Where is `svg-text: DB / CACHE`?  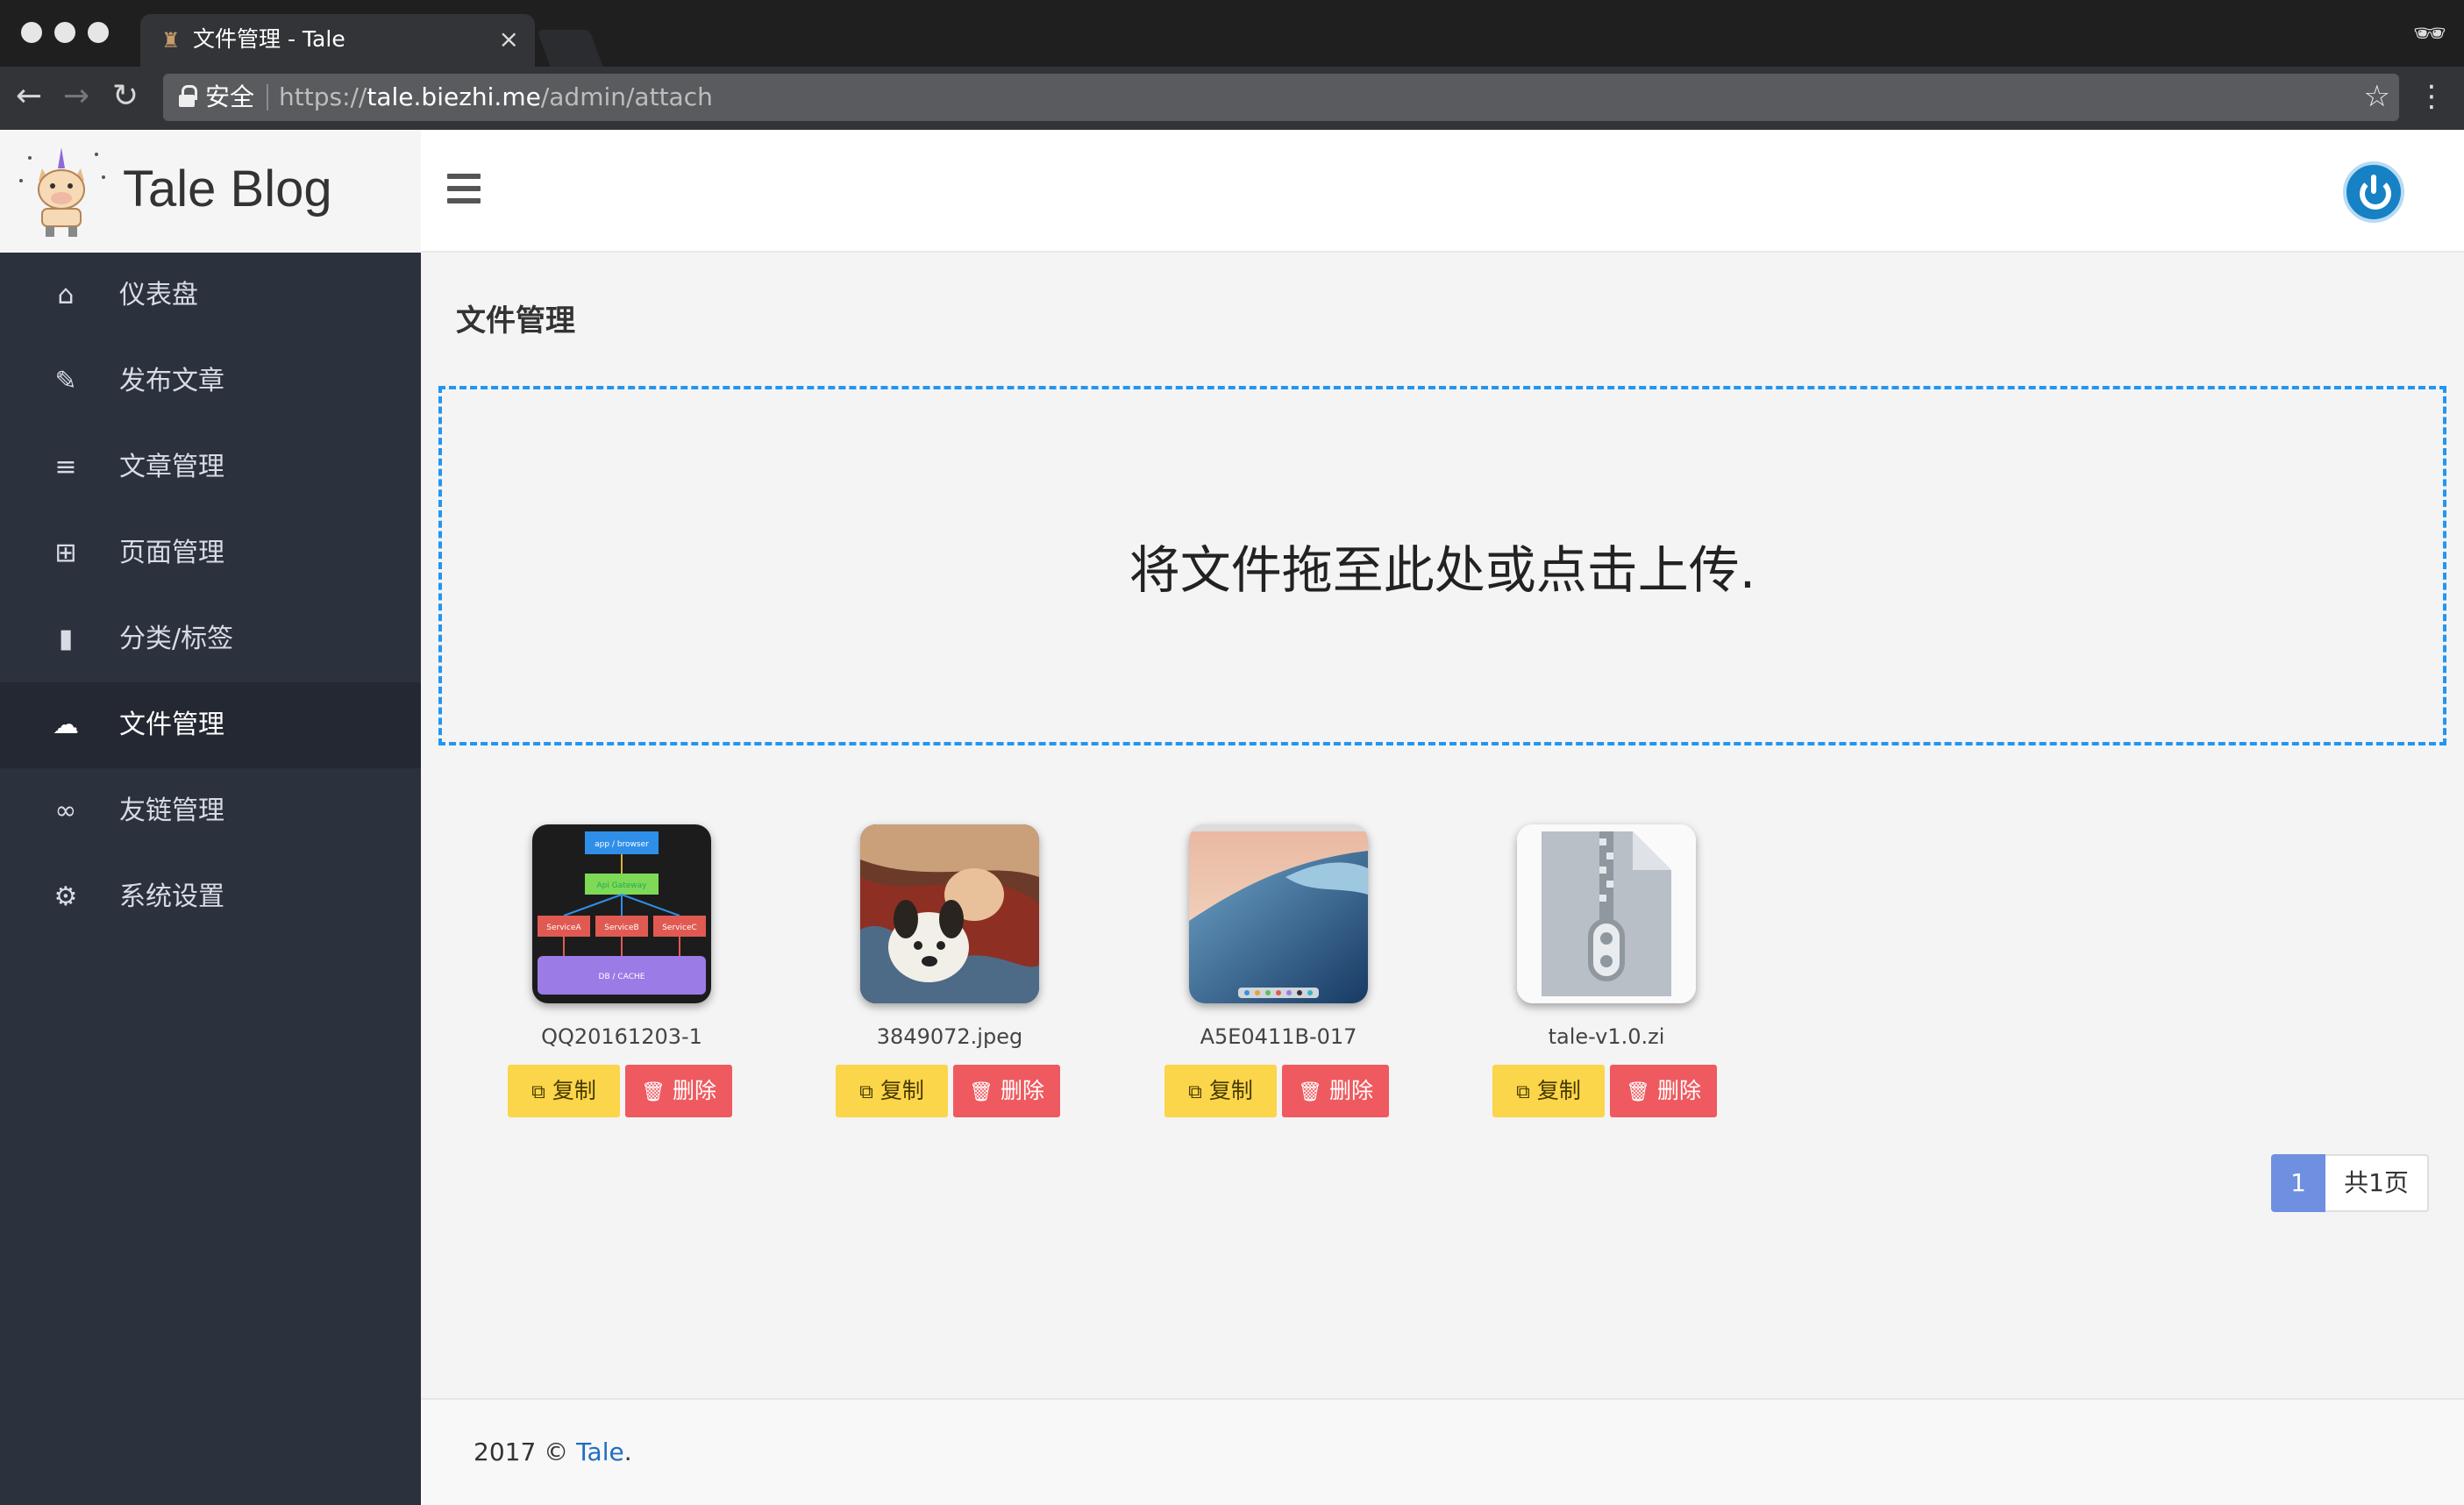
svg-text: DB / CACHE is located at coordinates (622, 977).